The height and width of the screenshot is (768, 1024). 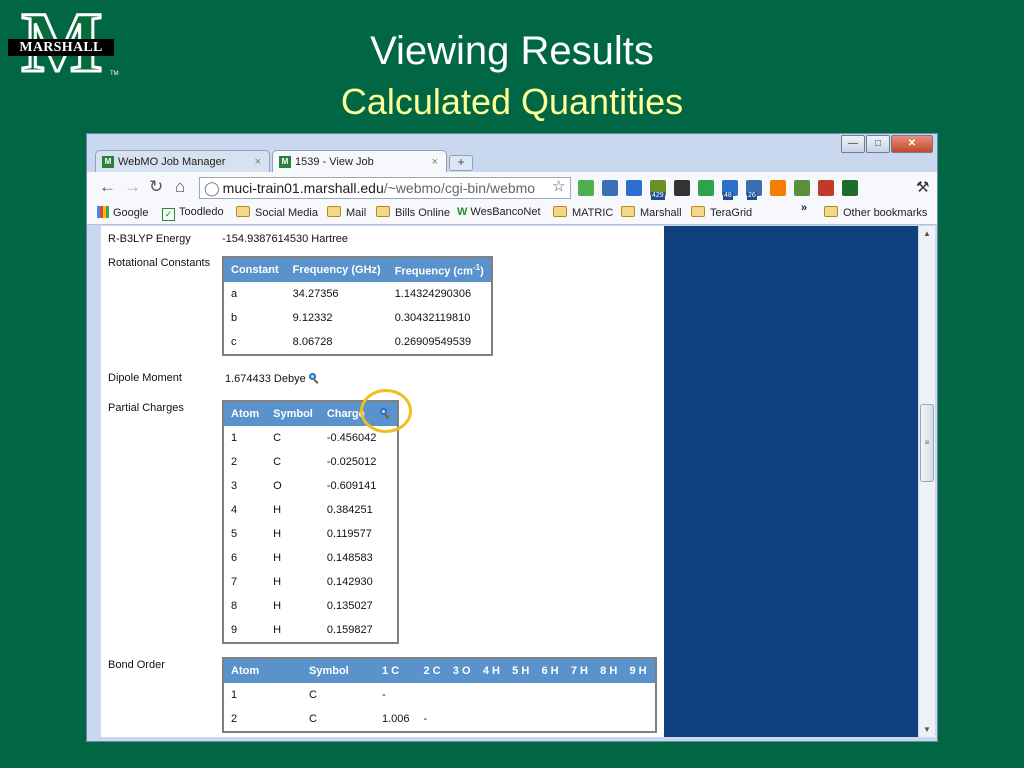 I want to click on x-extension-icon, so click(x=634, y=188).